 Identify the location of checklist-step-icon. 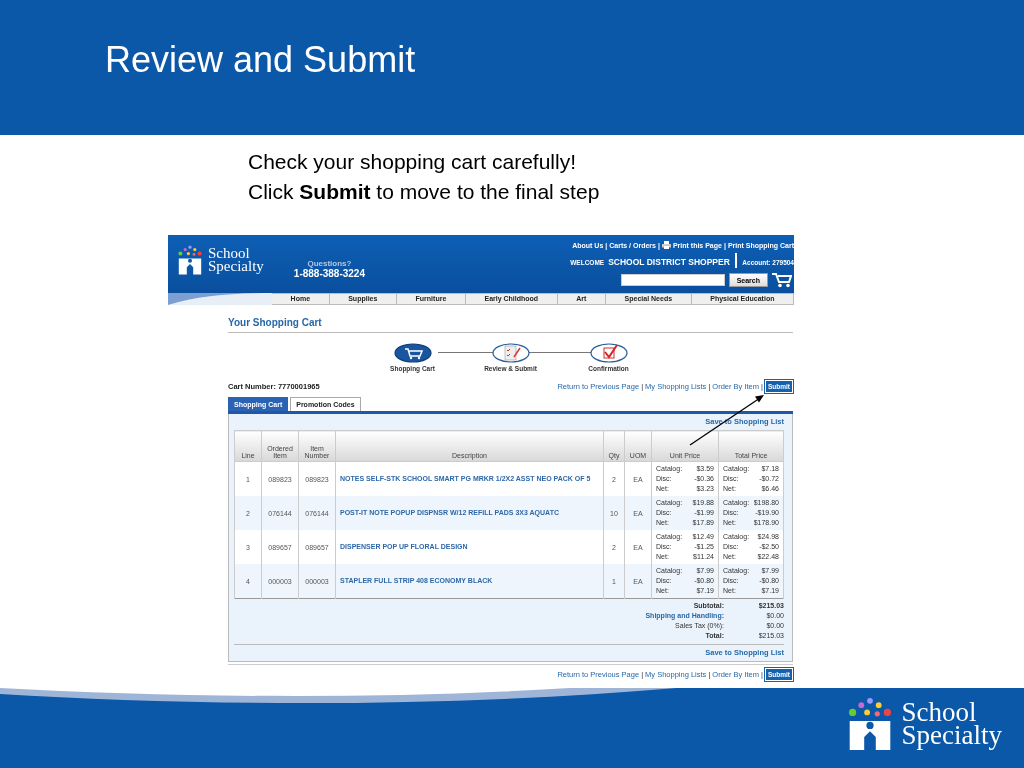
(510, 353).